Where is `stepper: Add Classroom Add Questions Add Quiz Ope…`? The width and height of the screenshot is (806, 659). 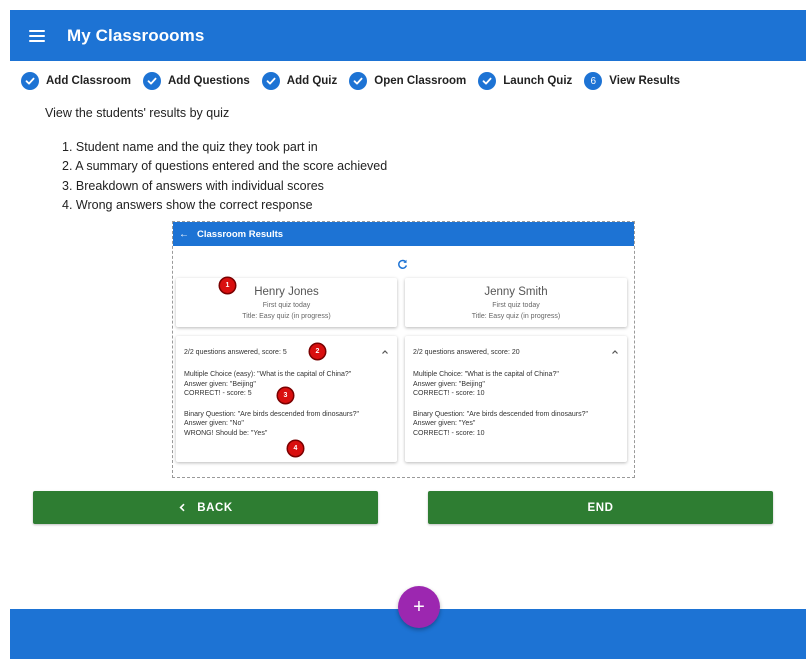
stepper: Add Classroom Add Questions Add Quiz Ope… is located at coordinates (356, 81).